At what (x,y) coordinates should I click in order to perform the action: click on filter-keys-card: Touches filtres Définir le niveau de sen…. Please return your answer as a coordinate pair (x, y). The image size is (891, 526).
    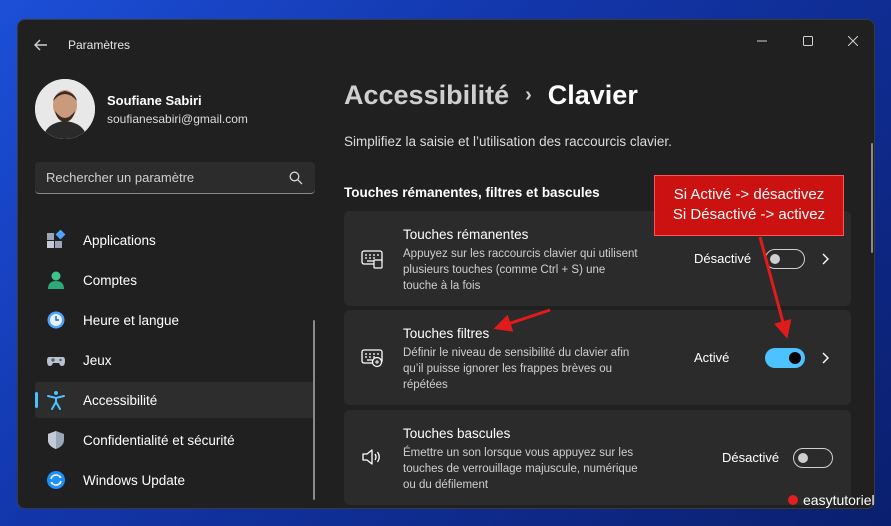
    Looking at the image, I should click on (597, 357).